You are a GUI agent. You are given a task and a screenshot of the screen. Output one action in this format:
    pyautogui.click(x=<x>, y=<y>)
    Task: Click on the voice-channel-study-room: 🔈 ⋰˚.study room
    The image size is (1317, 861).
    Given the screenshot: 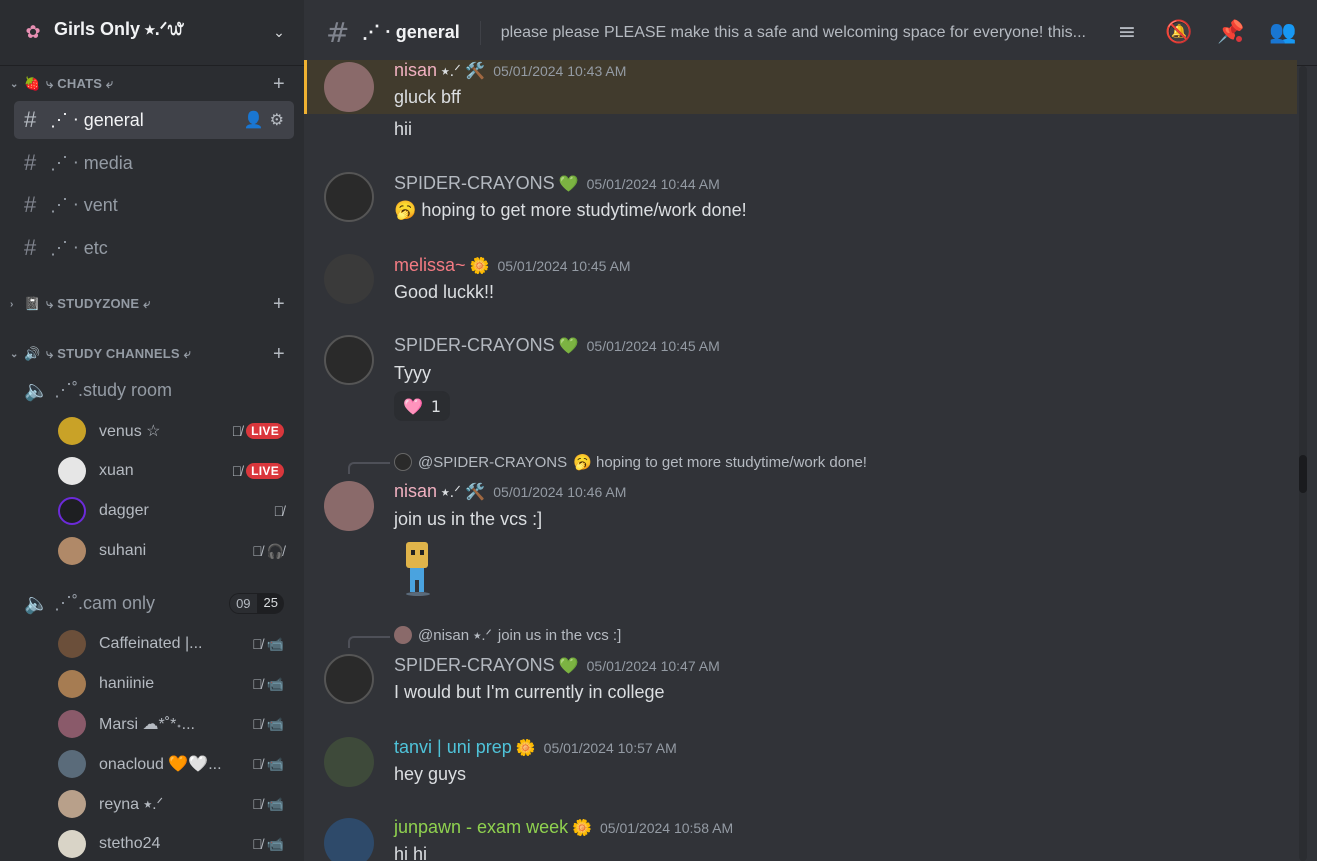 What is the action you would take?
    pyautogui.click(x=154, y=390)
    